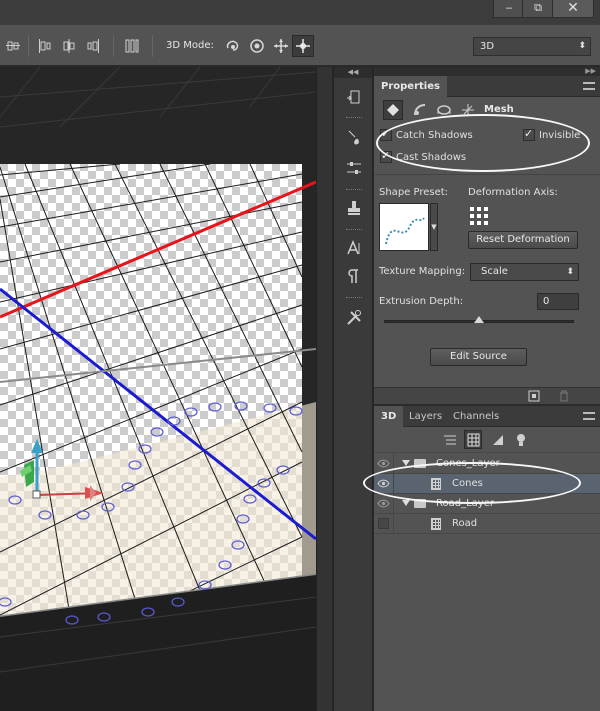 Image resolution: width=600 pixels, height=711 pixels. Describe the element at coordinates (487, 440) in the screenshot. I see `3d-filter-row` at that location.